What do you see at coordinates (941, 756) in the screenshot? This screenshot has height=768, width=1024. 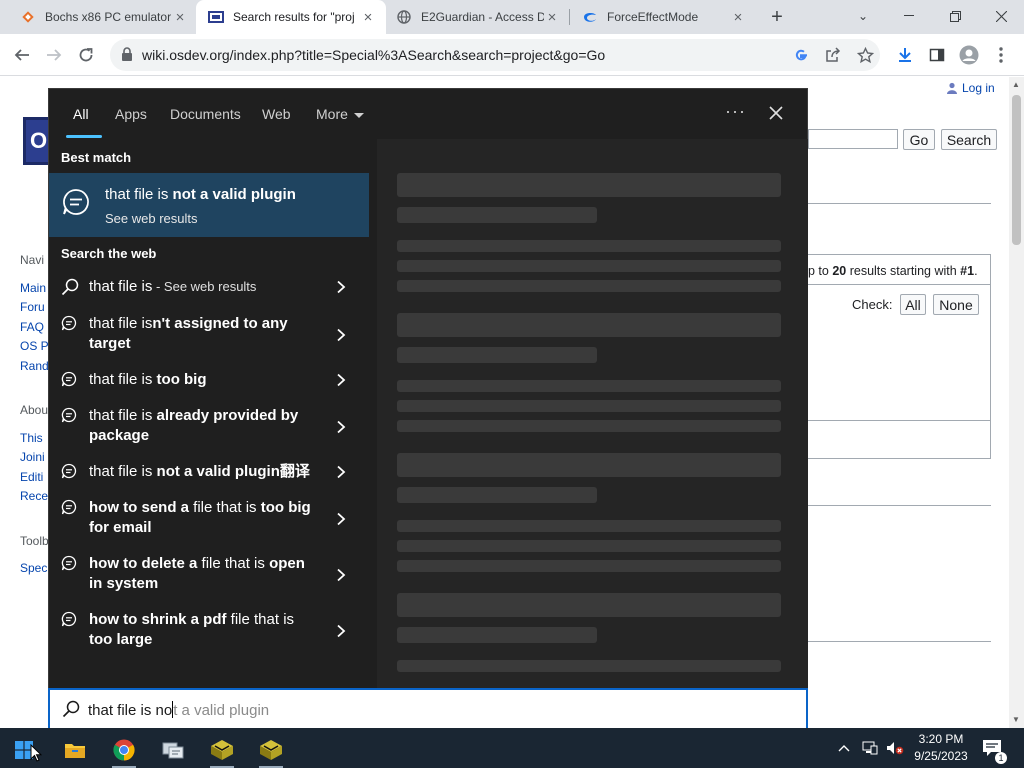 I see `clock-date: 9/25/2023` at bounding box center [941, 756].